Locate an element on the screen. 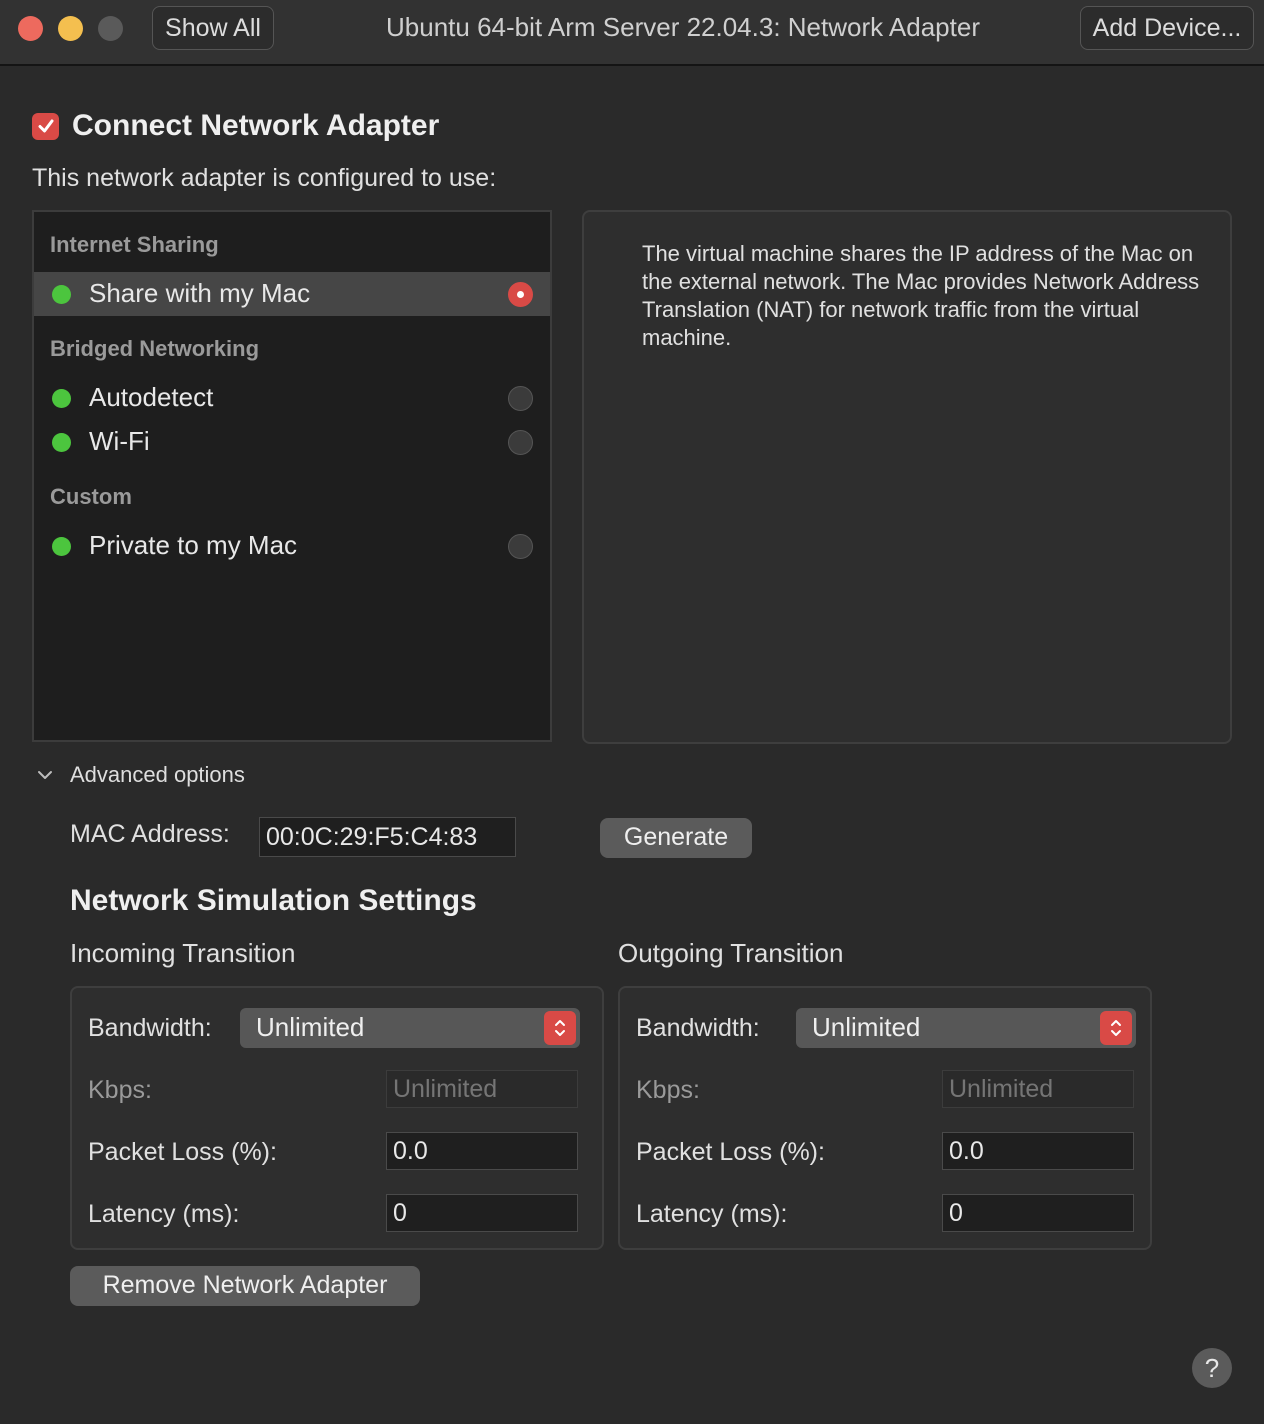  checkmark-icon is located at coordinates (45, 126).